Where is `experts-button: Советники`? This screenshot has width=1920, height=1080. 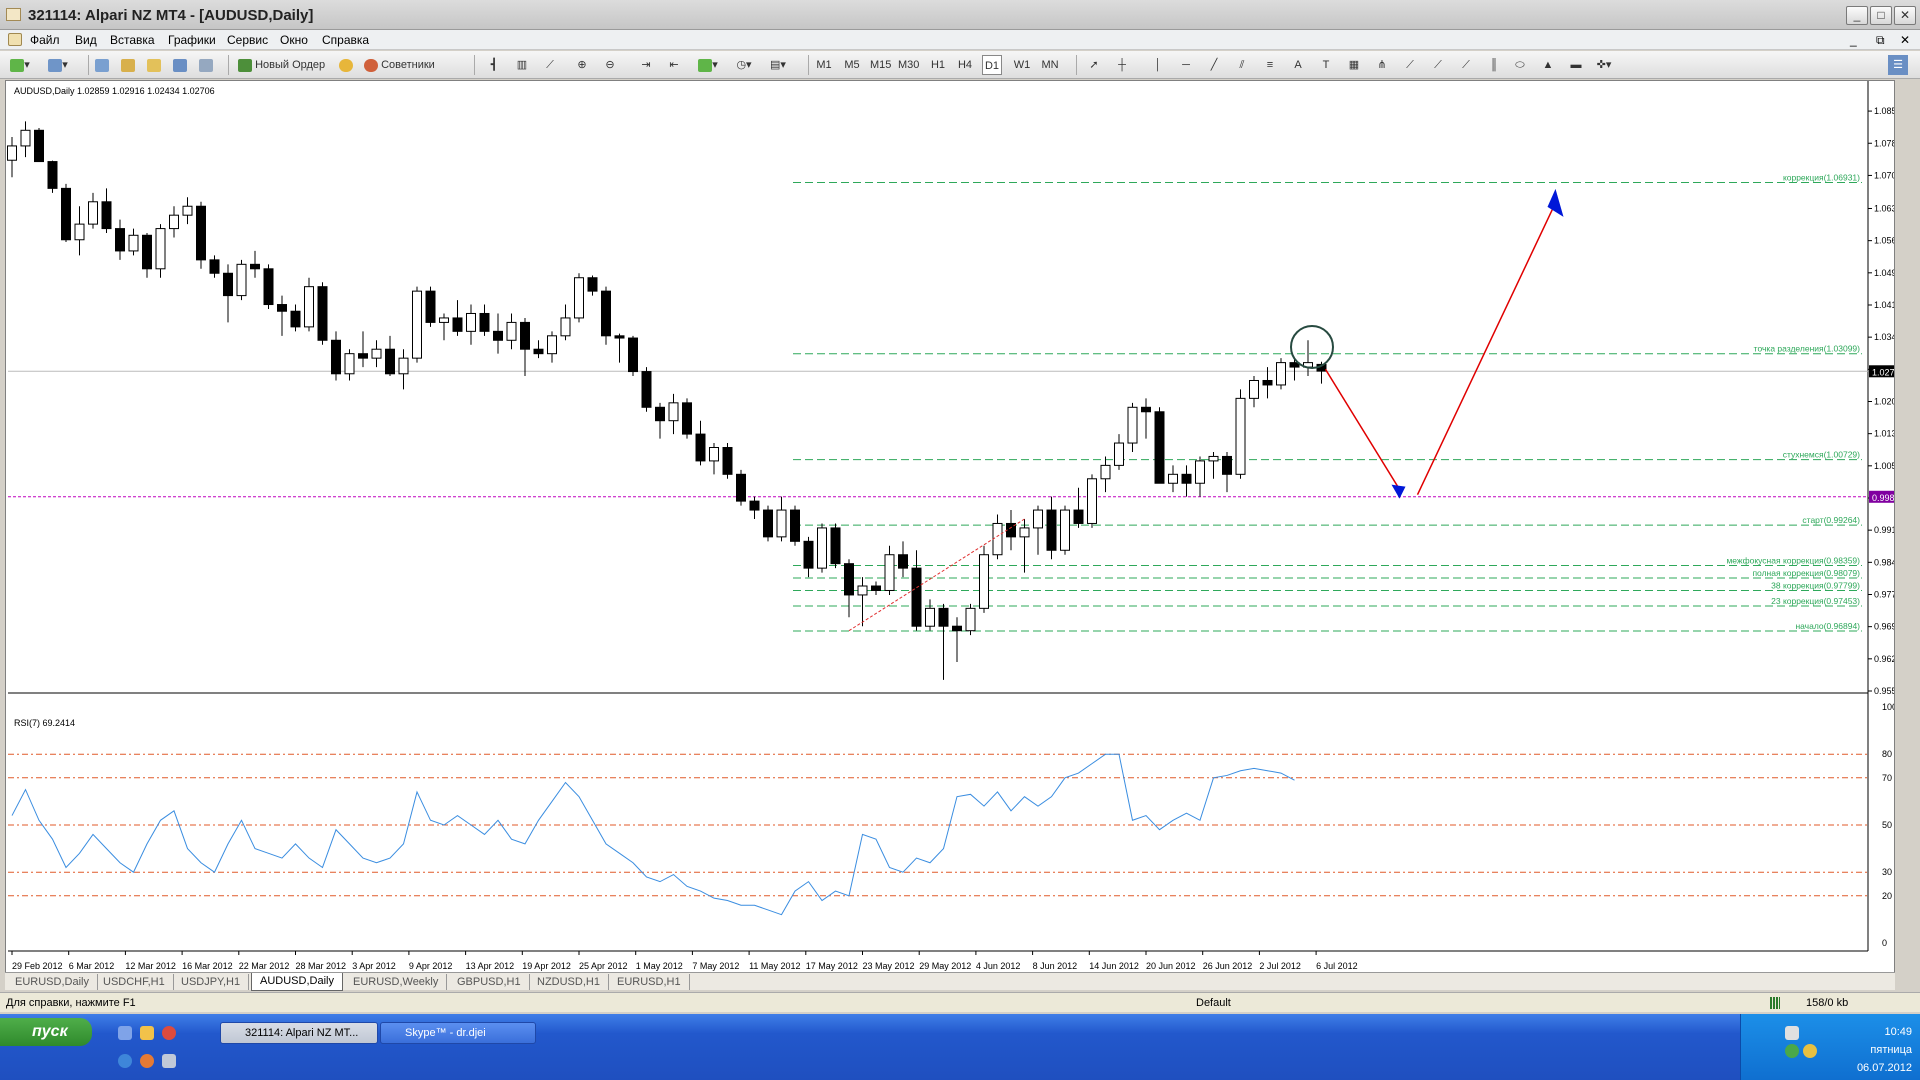
experts-button: Советники is located at coordinates (399, 65).